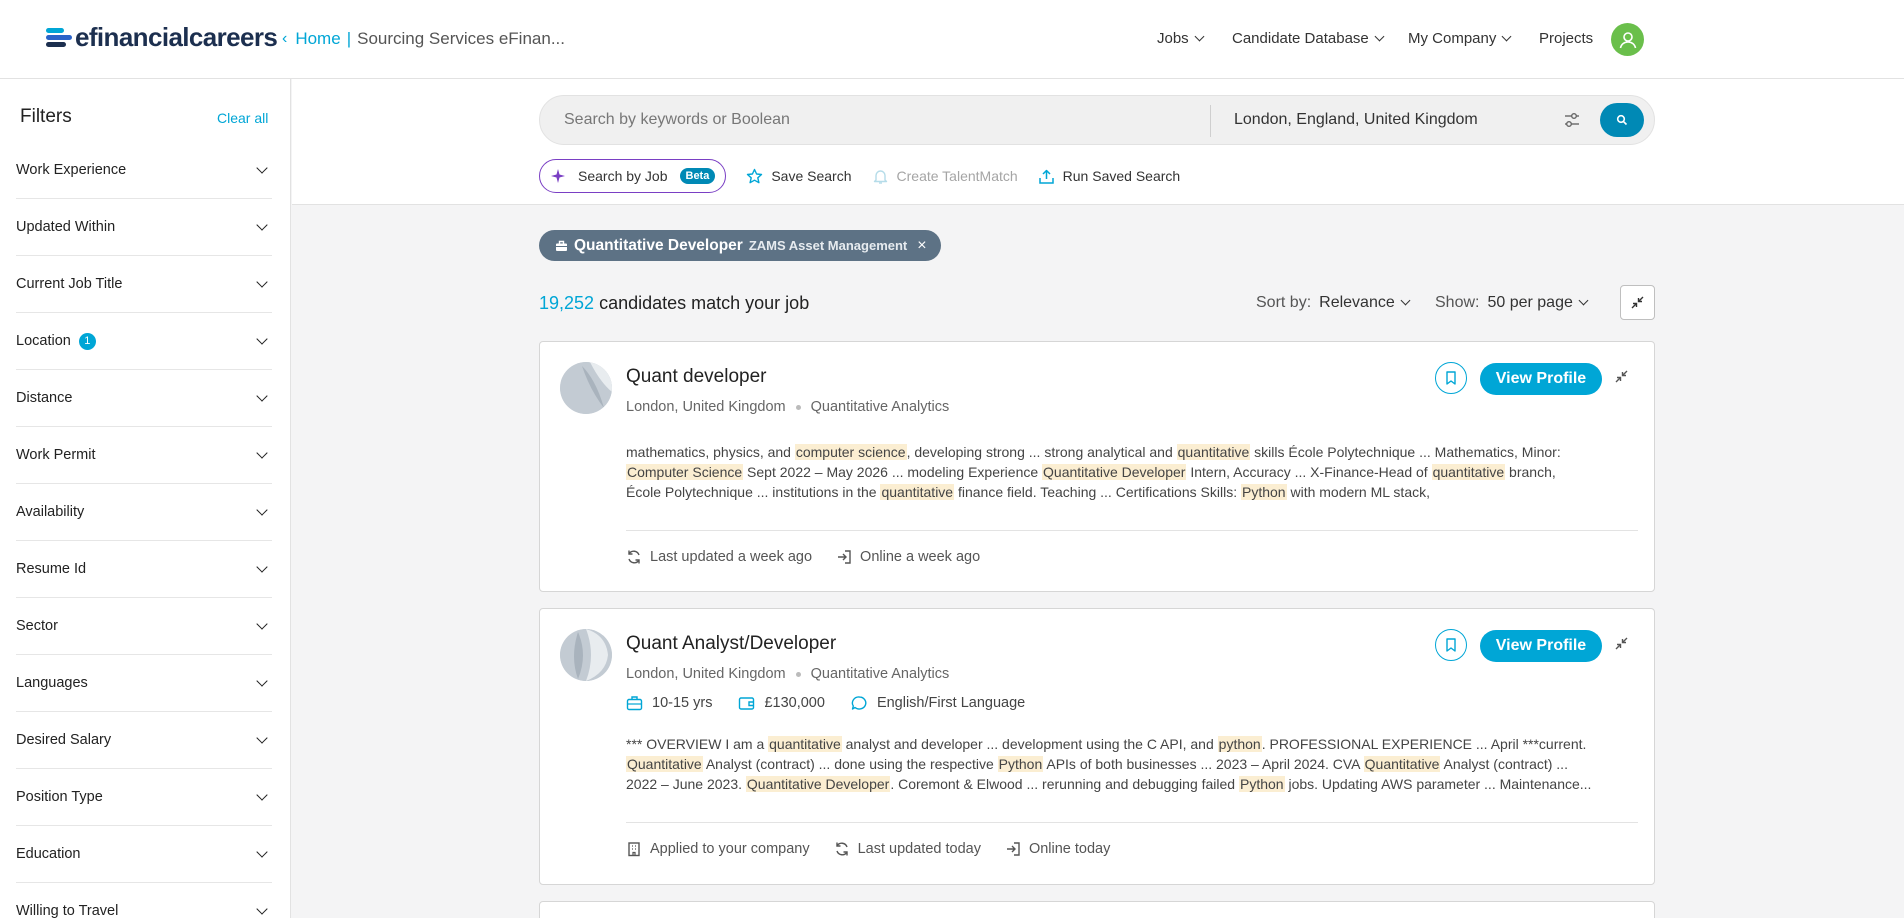  What do you see at coordinates (710, 452) in the screenshot?
I see `snippet-text: mathematics, physics, and` at bounding box center [710, 452].